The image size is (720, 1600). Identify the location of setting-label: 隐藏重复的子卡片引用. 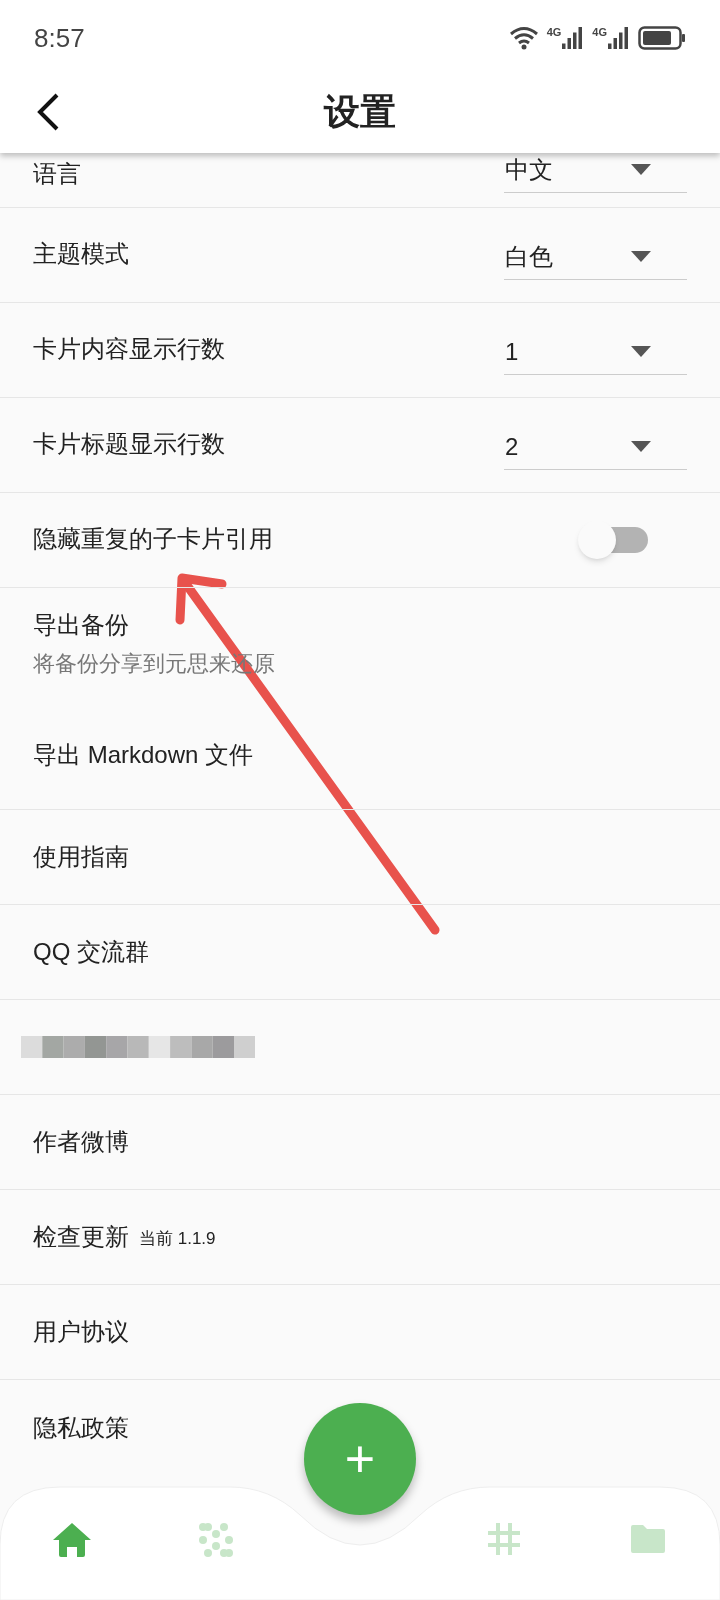
(153, 538).